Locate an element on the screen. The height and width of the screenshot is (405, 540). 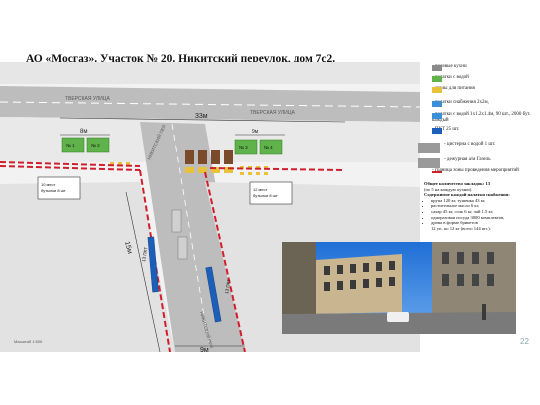
tanker-icon is located at coordinates (429, 148).